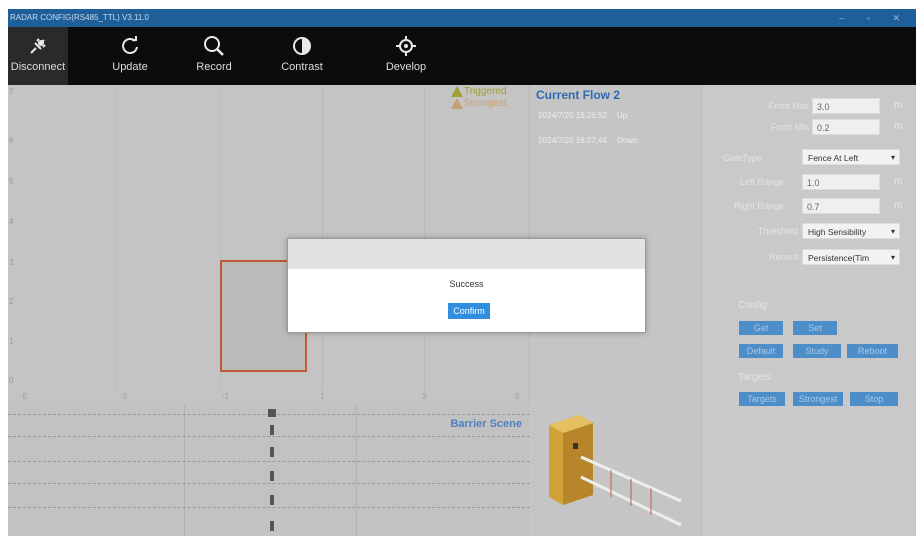 This screenshot has height=536, width=916. I want to click on dialog-header, so click(466, 254).